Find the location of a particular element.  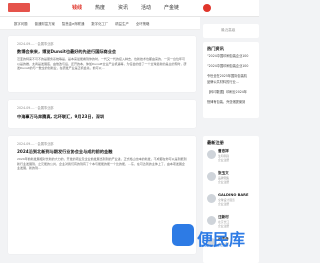

subnav-item-4: 数字化工厂 is located at coordinates (99, 23).